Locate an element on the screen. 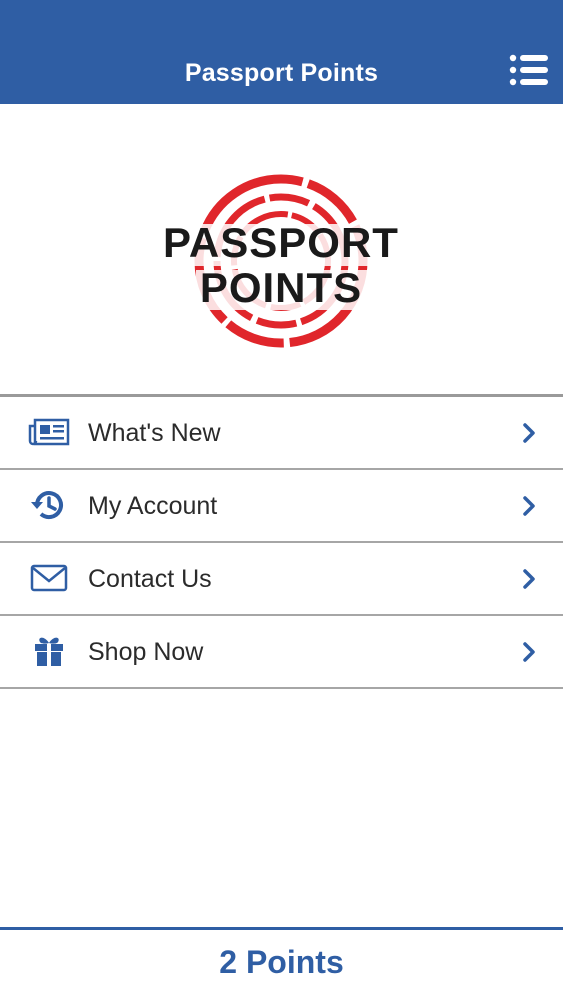 Image resolution: width=563 pixels, height=1003 pixels. passport-points-logo: PASSPORT POINTS is located at coordinates (281, 261).